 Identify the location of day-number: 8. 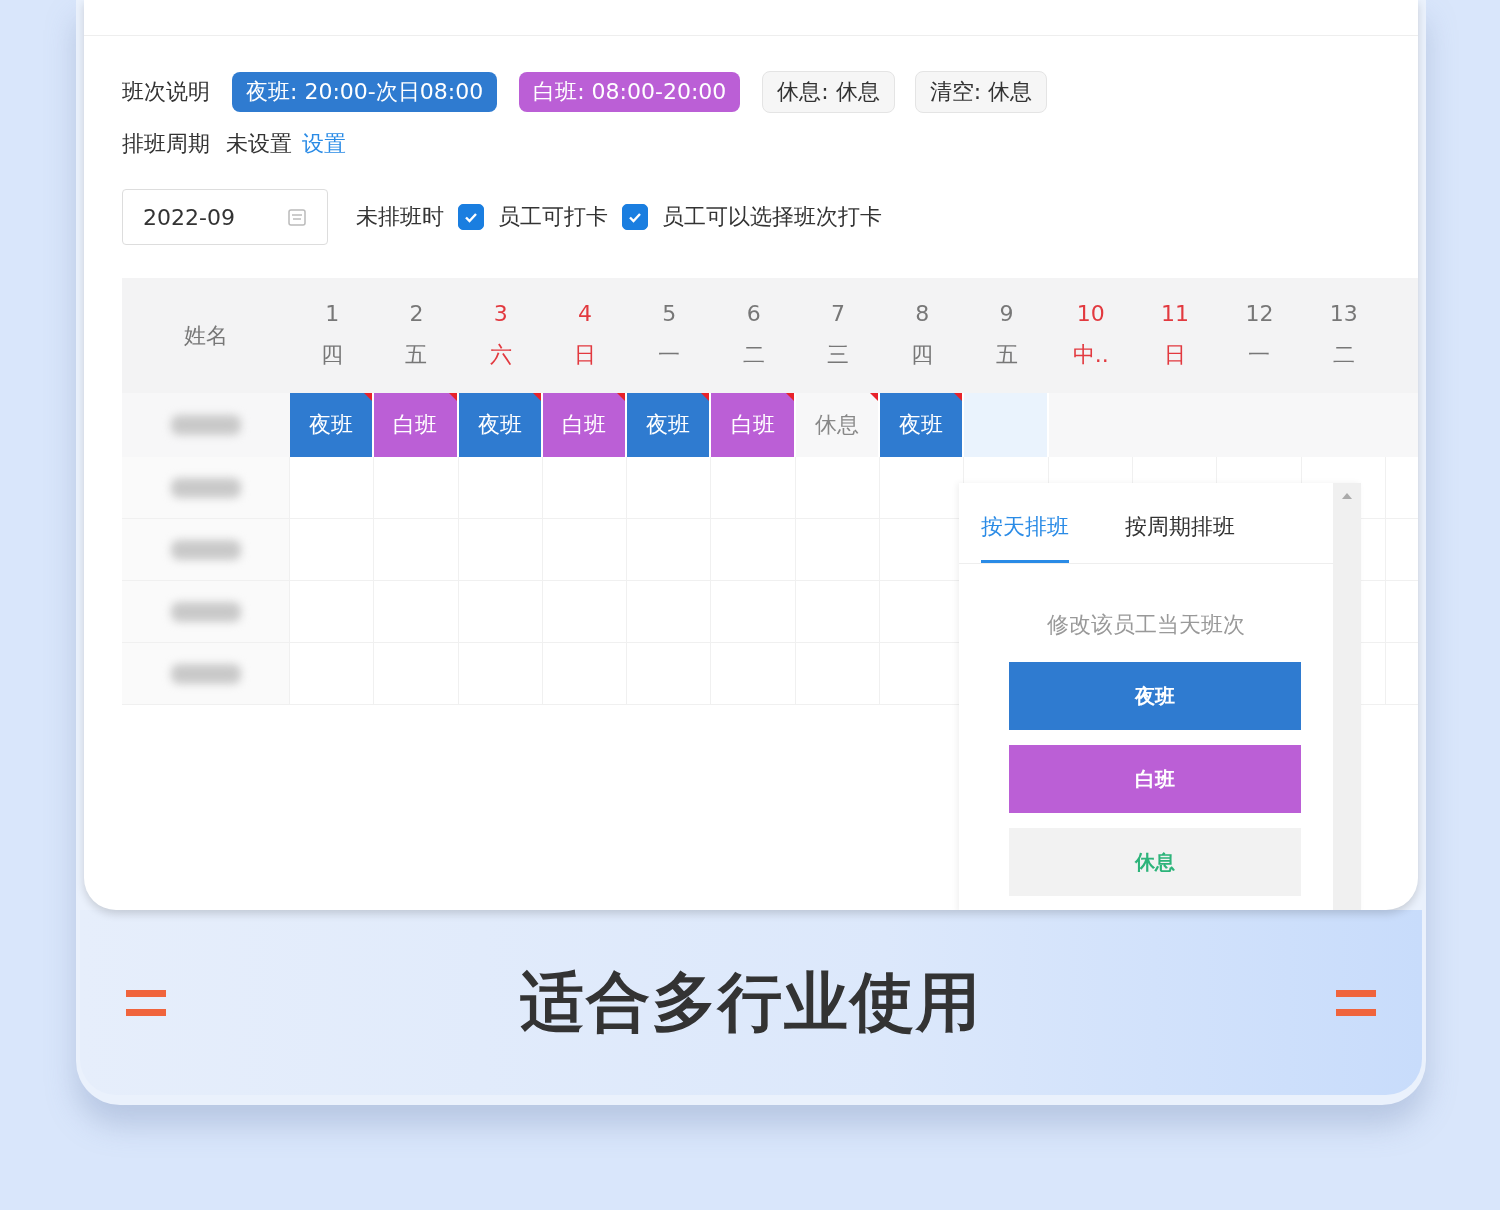
(922, 313).